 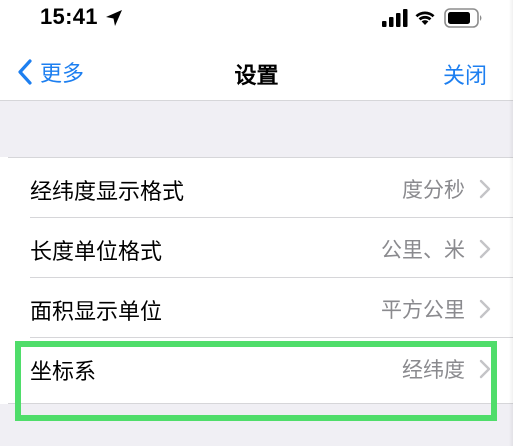 I want to click on navigation-bar: 更多 设置 关闭, so click(x=256, y=72).